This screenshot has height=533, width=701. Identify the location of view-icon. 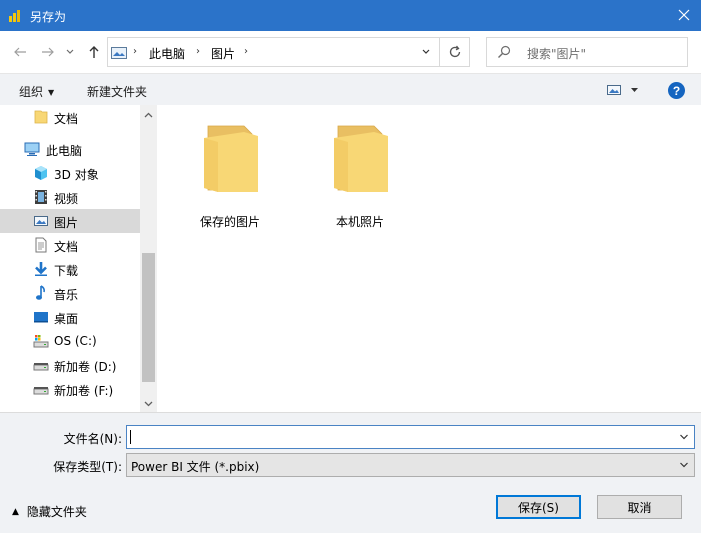
(622, 90).